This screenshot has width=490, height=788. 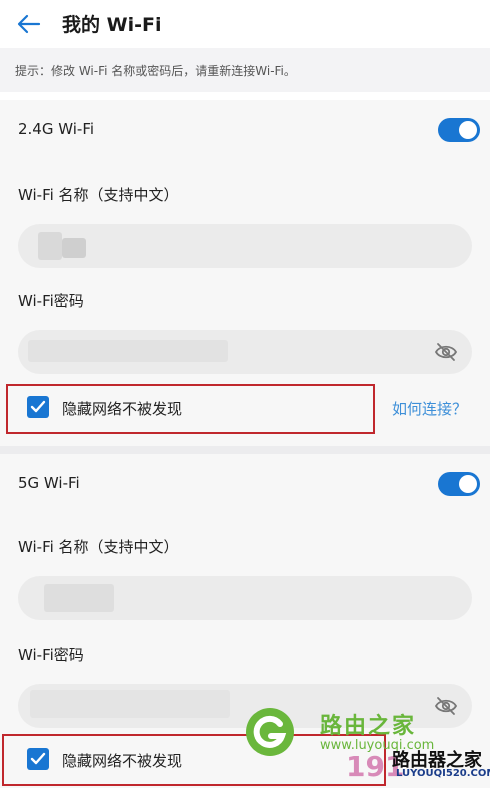 I want to click on back-button, so click(x=29, y=24).